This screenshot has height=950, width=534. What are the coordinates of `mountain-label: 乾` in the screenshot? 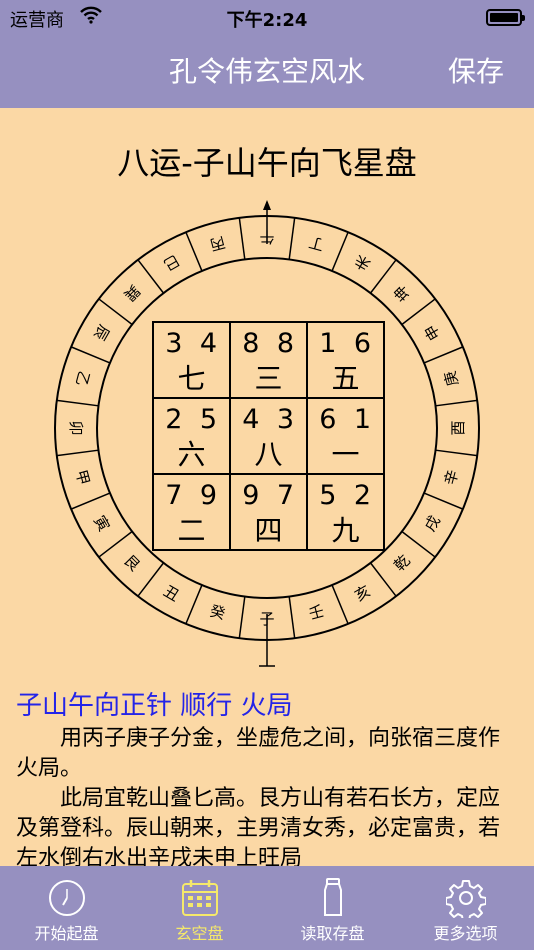 It's located at (401, 562).